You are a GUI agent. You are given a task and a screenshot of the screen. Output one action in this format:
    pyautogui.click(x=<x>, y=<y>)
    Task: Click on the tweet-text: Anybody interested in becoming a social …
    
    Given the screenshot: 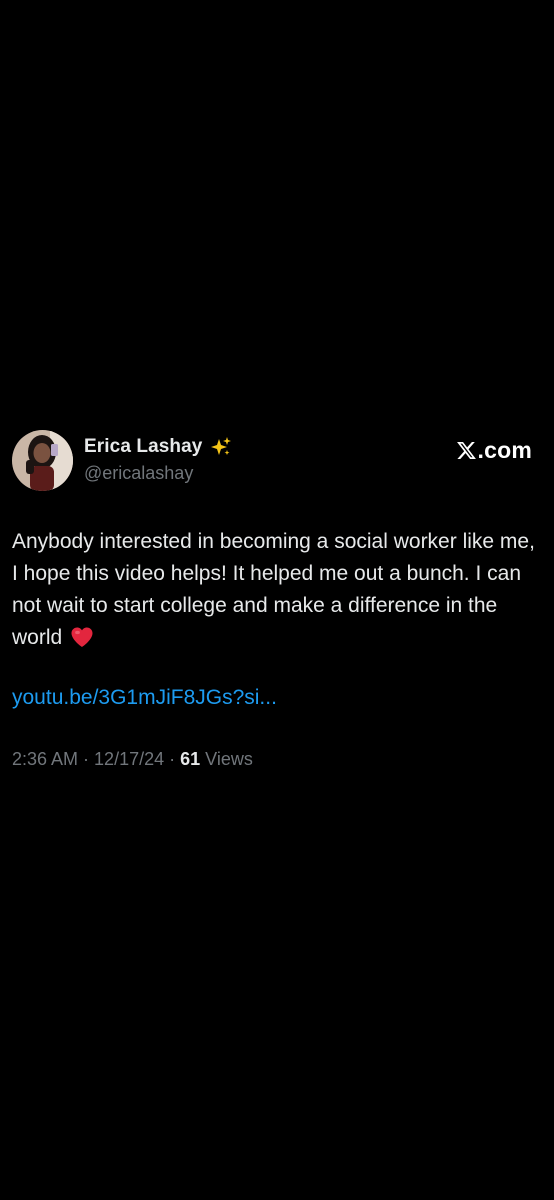 What is the action you would take?
    pyautogui.click(x=277, y=590)
    